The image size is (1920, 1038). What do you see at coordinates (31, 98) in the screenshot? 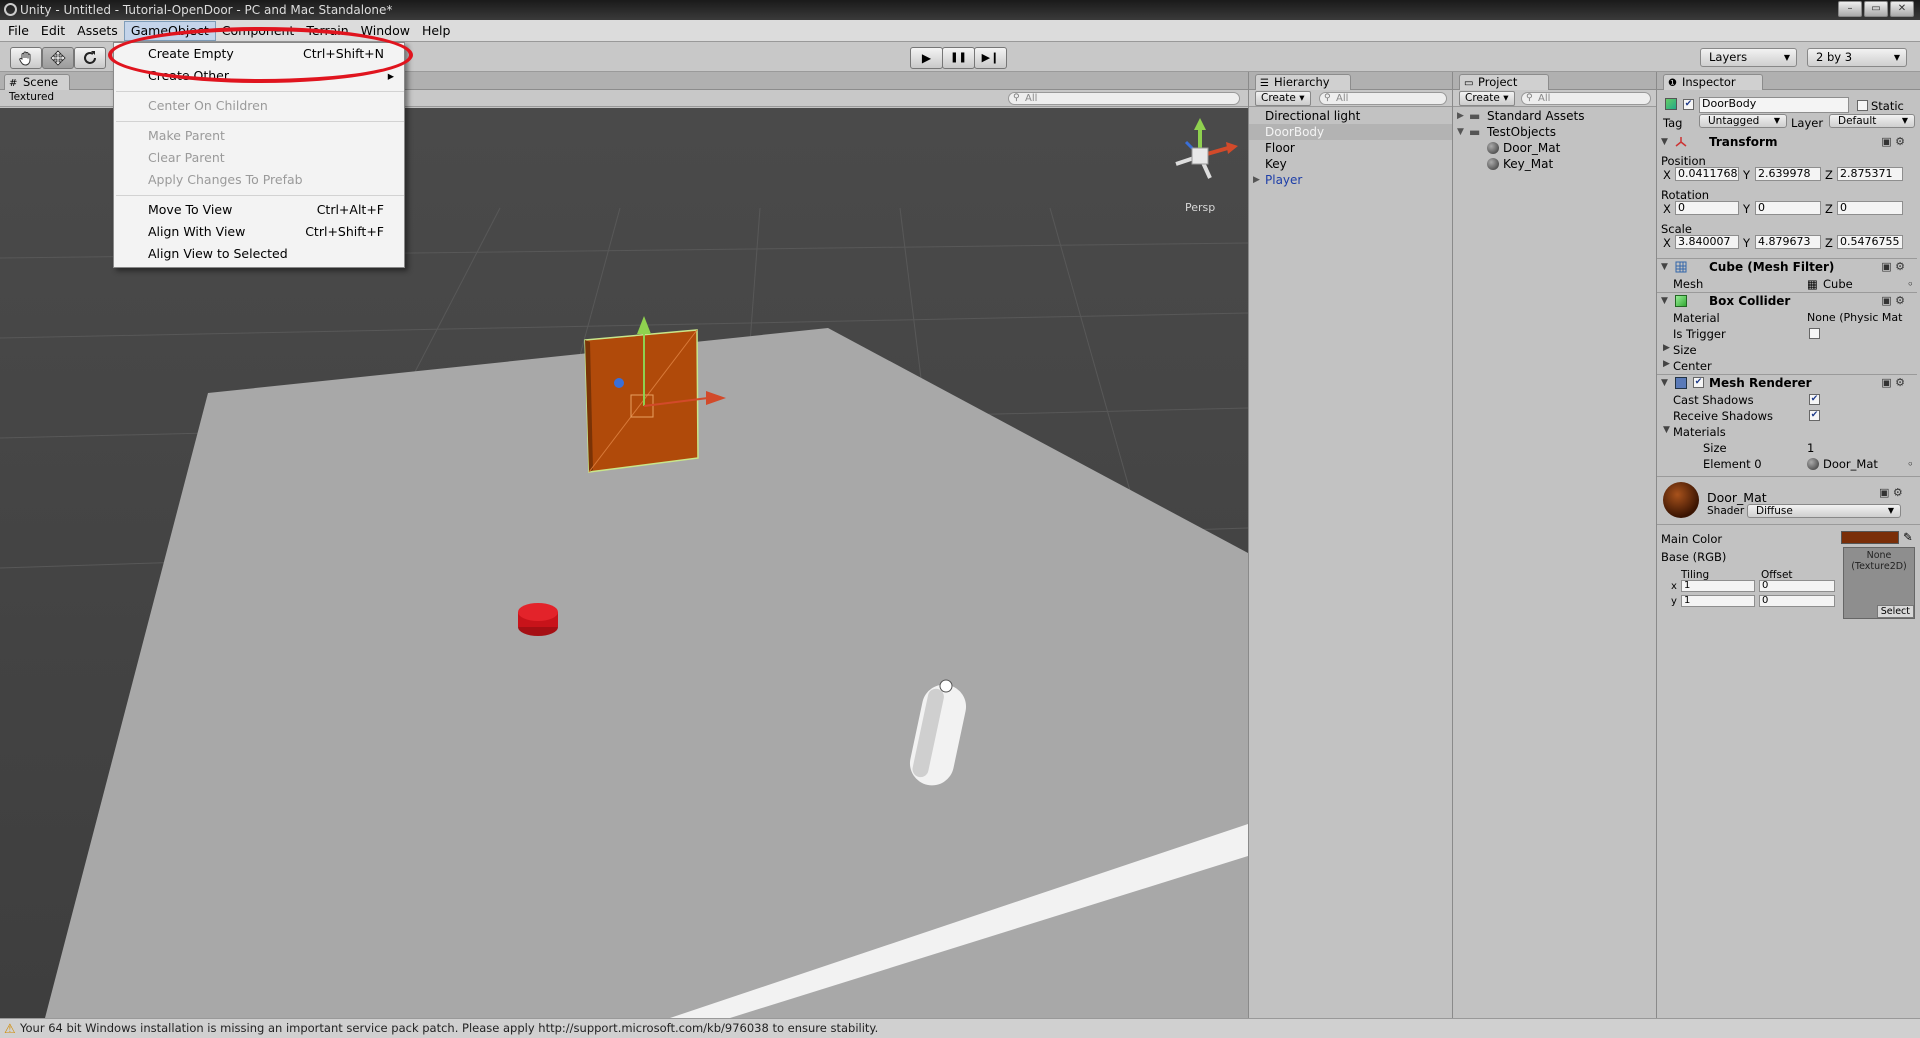
I see `render-mode-dropdown: Textured` at bounding box center [31, 98].